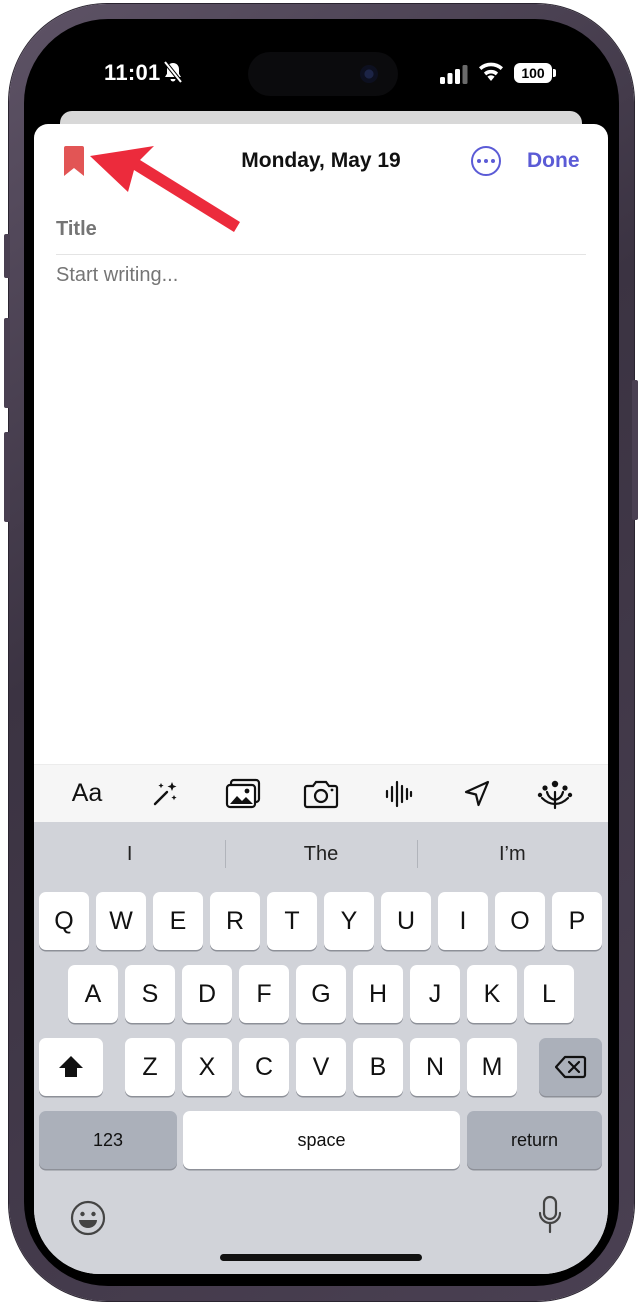 Image resolution: width=642 pixels, height=1305 pixels. I want to click on home-indicator, so click(321, 1257).